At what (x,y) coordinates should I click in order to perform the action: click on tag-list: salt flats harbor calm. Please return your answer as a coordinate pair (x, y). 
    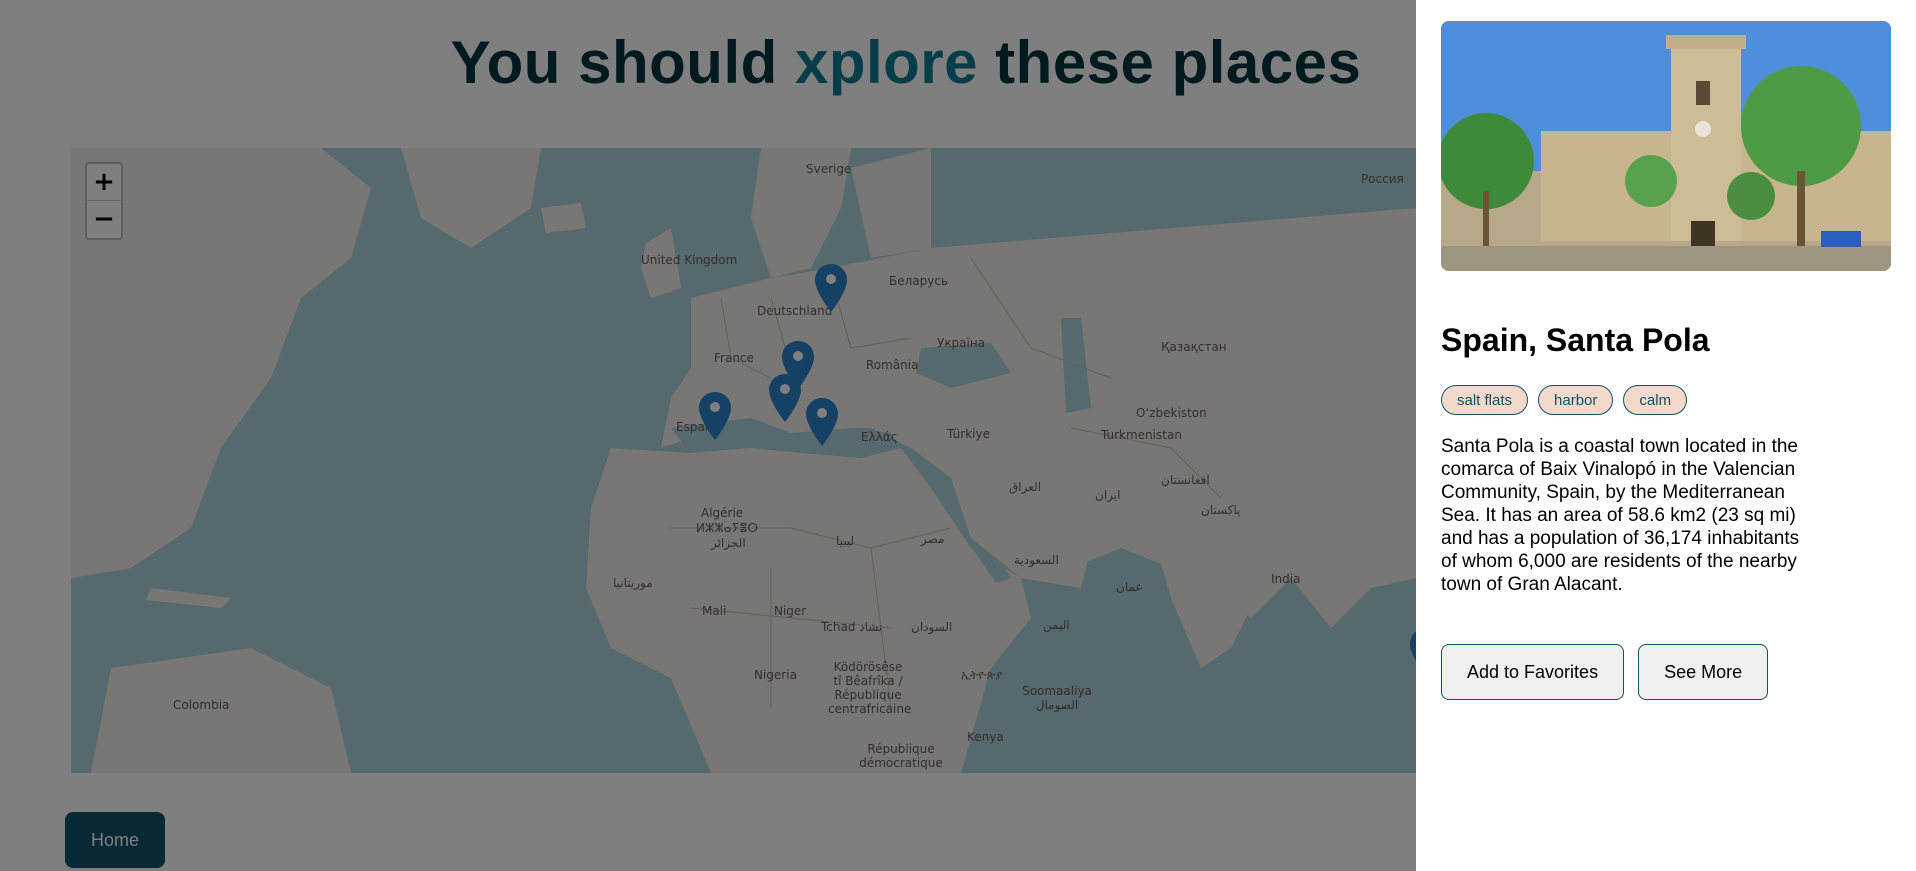
    Looking at the image, I should click on (1564, 400).